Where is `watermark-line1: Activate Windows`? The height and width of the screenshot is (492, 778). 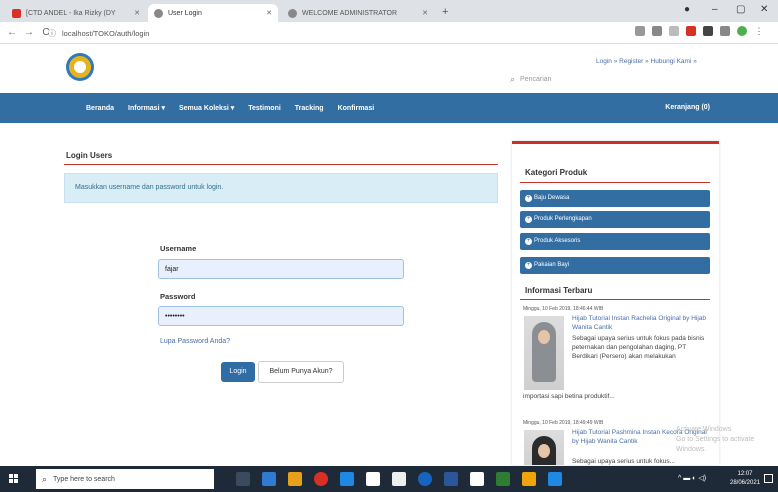
watermark-line1: Activate Windows is located at coordinates (704, 429).